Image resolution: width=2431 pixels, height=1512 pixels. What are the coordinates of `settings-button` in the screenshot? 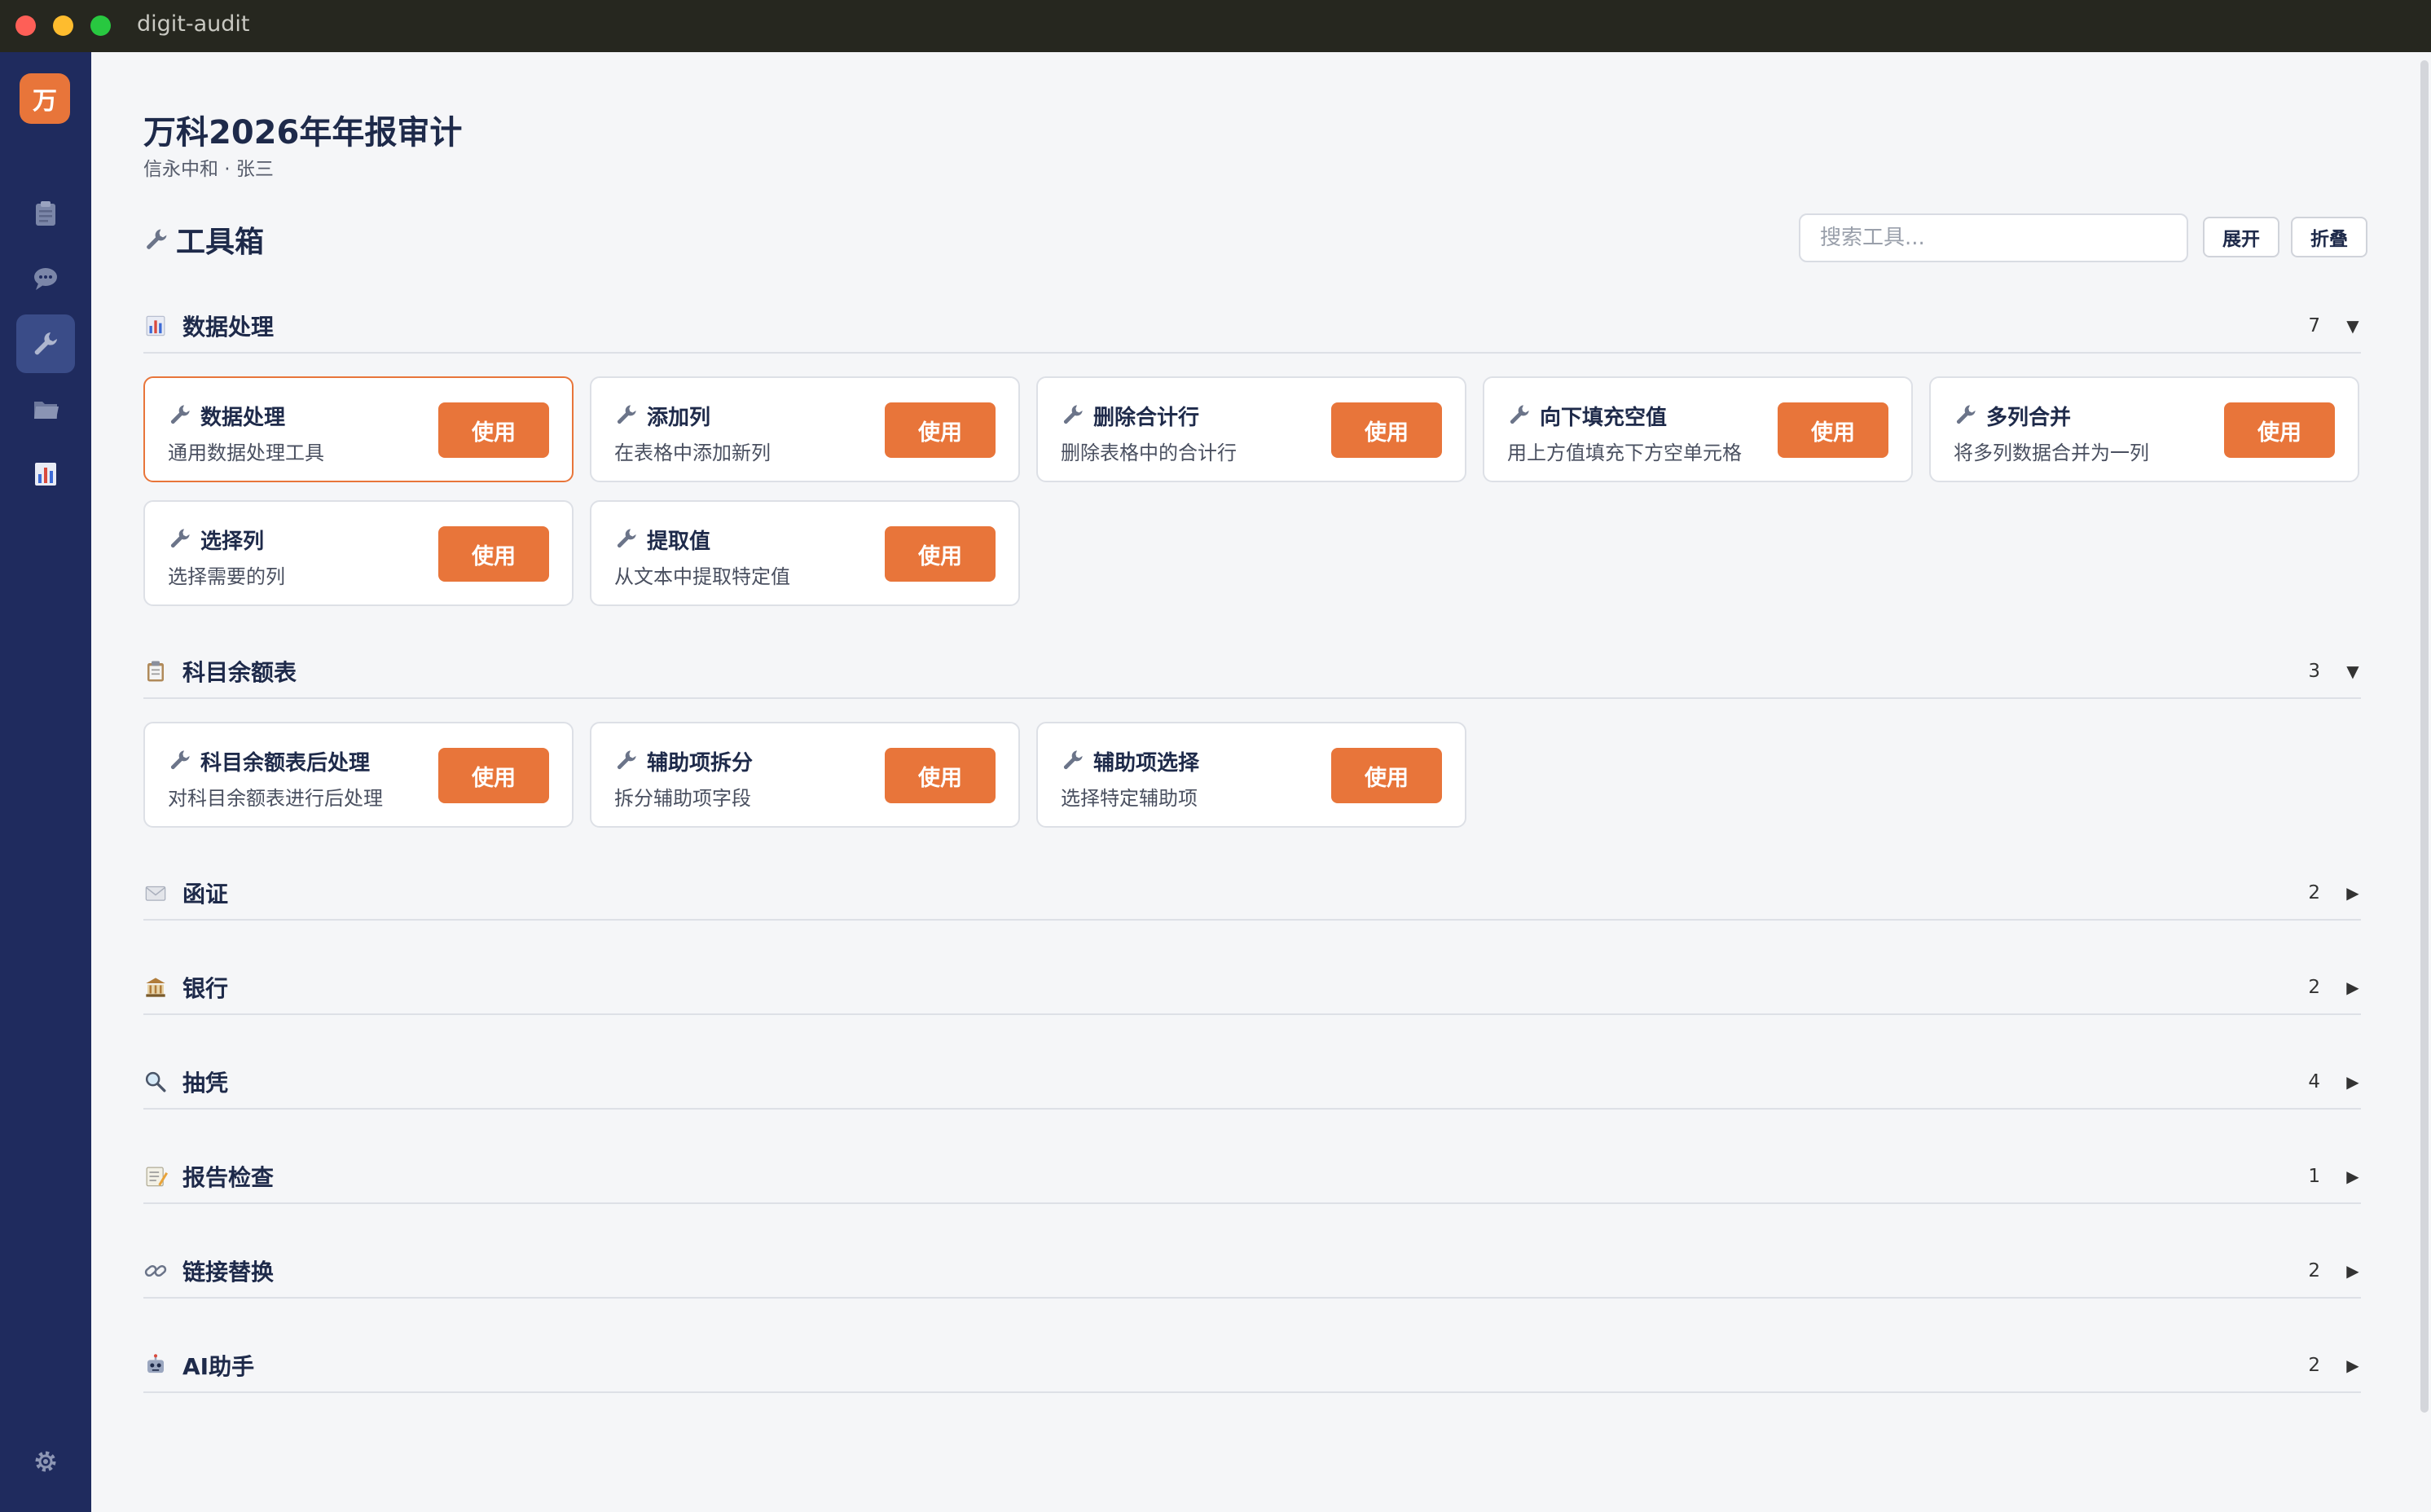 It's located at (46, 1461).